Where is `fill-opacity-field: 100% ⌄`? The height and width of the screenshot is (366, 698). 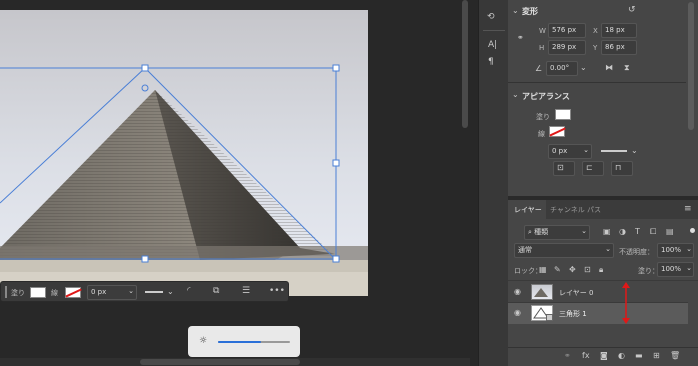 fill-opacity-field: 100% ⌄ is located at coordinates (675, 269).